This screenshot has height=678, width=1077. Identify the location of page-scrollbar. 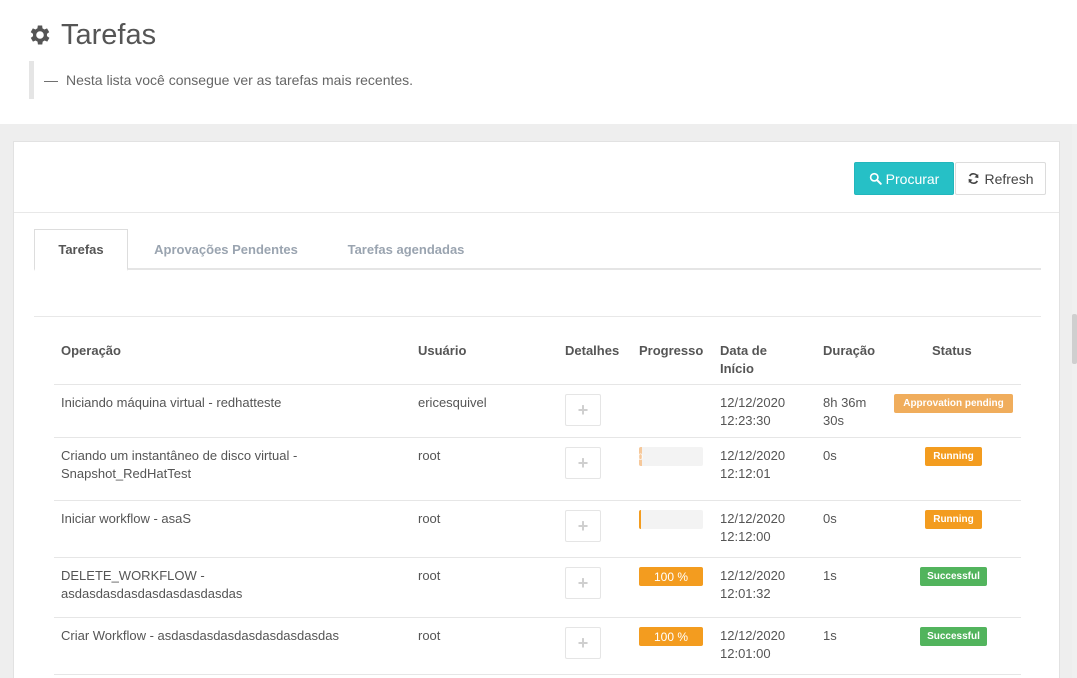
(1074, 401).